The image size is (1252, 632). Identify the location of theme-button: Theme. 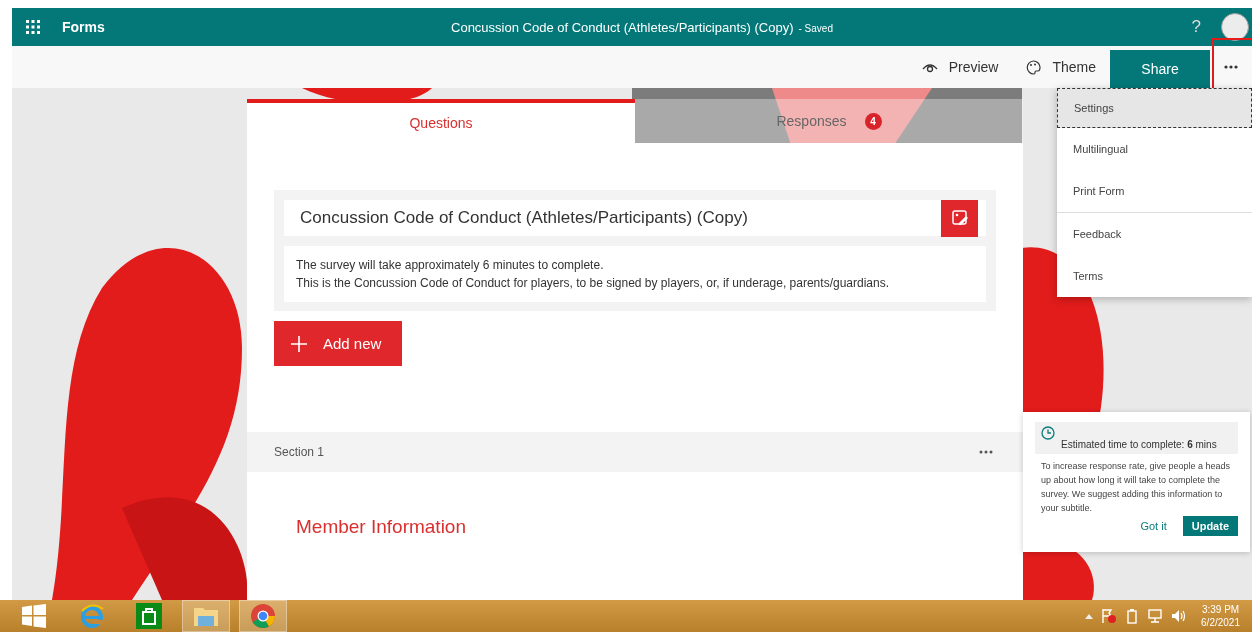
(1061, 67).